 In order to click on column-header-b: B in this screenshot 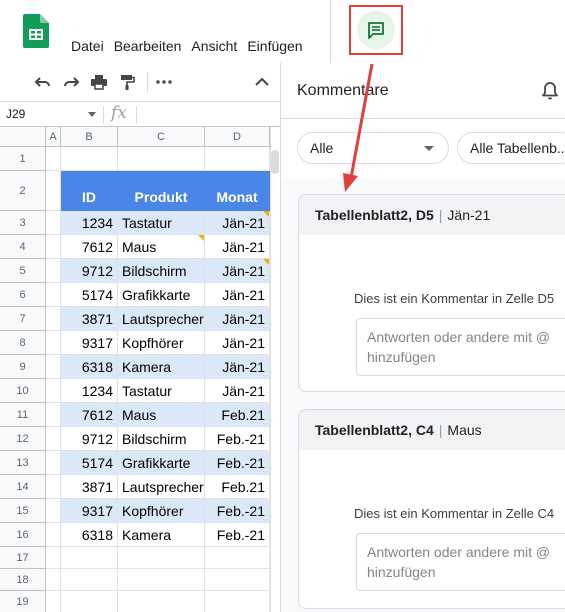, I will do `click(89, 137)`.